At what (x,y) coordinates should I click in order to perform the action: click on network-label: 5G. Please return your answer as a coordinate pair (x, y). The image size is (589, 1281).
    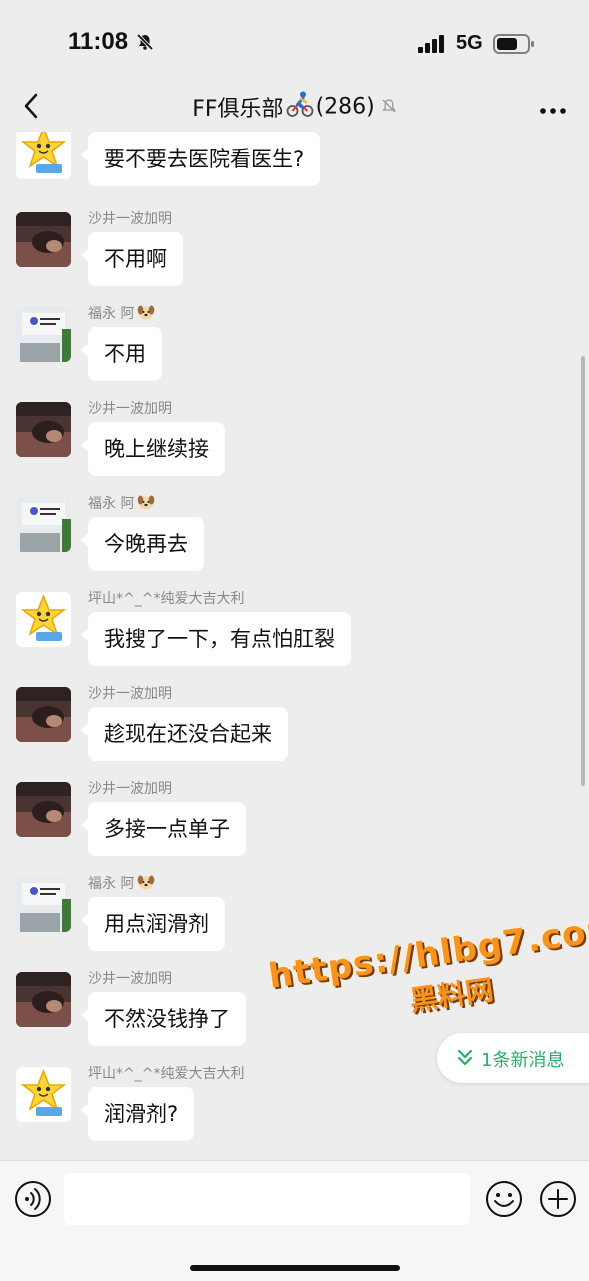
    Looking at the image, I should click on (469, 43).